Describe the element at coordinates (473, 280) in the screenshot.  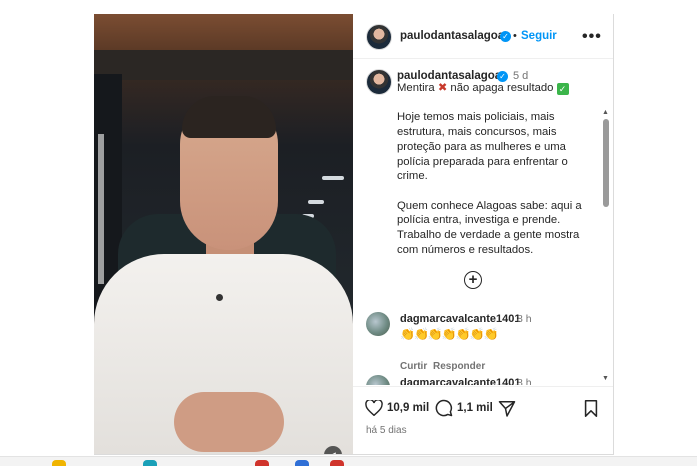
I see `load-more-comments-icon: +` at that location.